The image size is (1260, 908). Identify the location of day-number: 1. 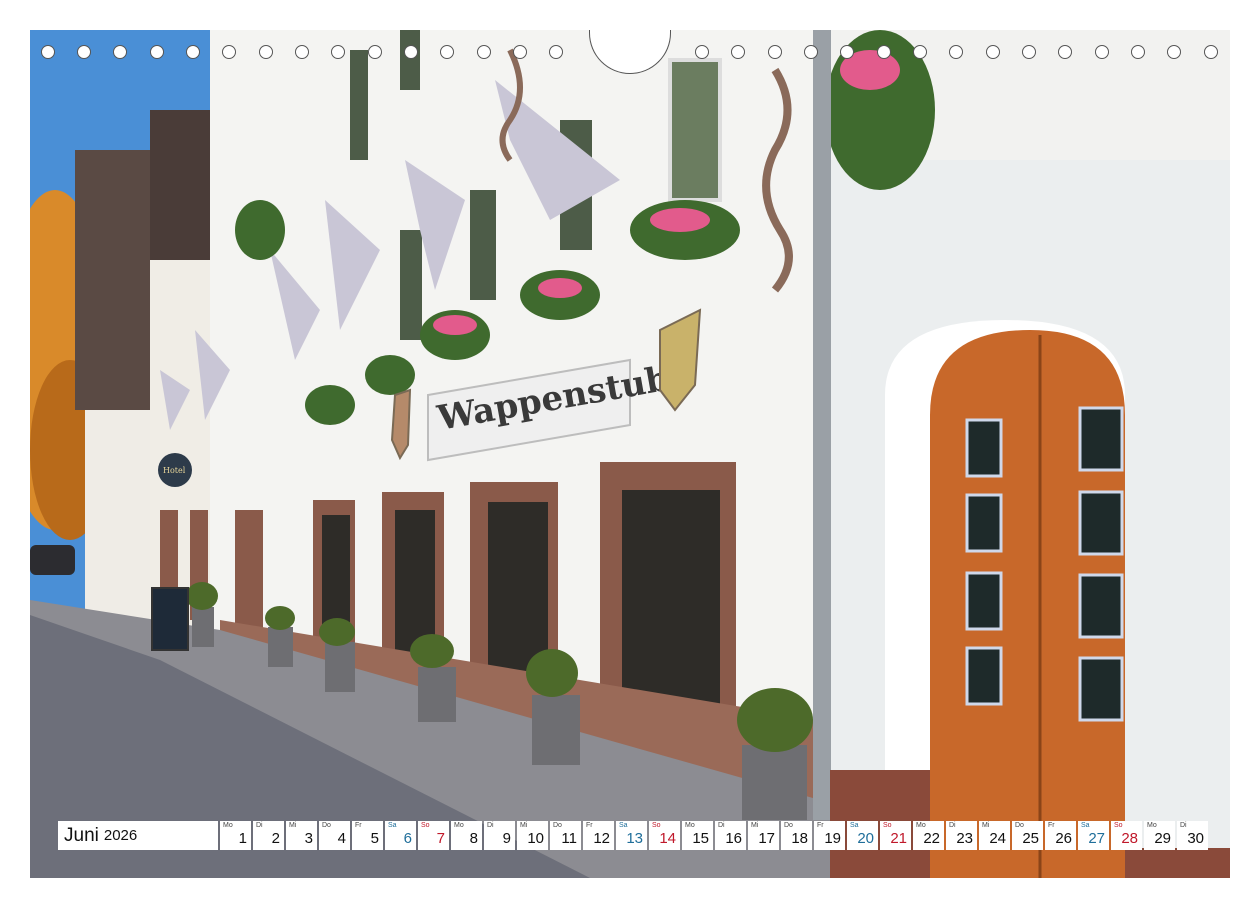
(242, 838).